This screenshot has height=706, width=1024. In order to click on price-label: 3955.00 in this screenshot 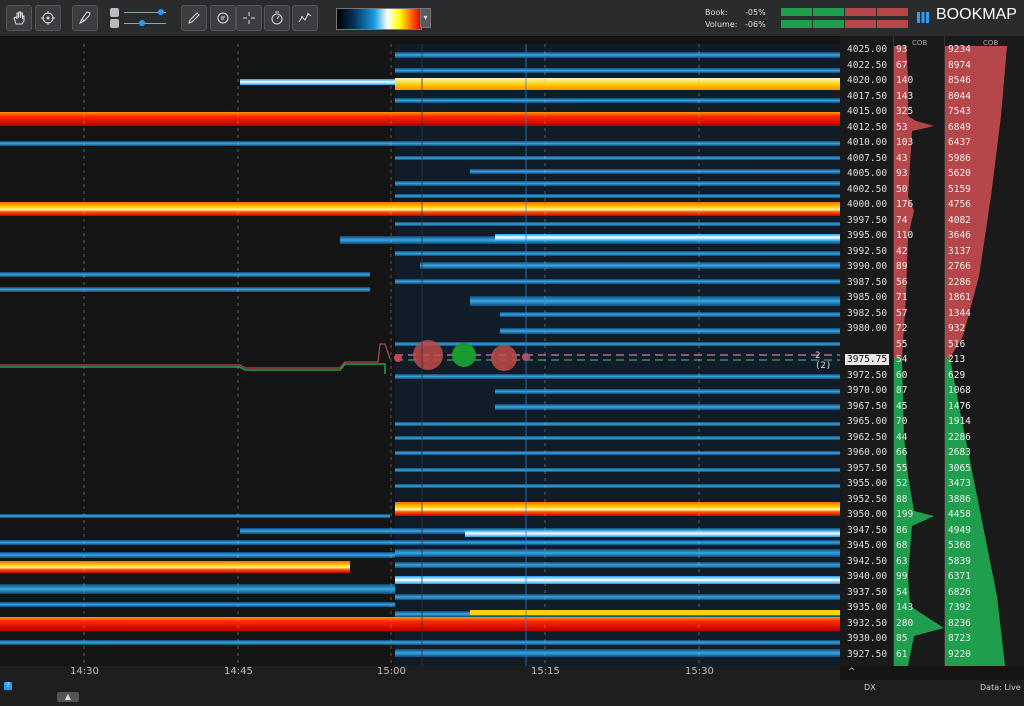, I will do `click(867, 483)`.